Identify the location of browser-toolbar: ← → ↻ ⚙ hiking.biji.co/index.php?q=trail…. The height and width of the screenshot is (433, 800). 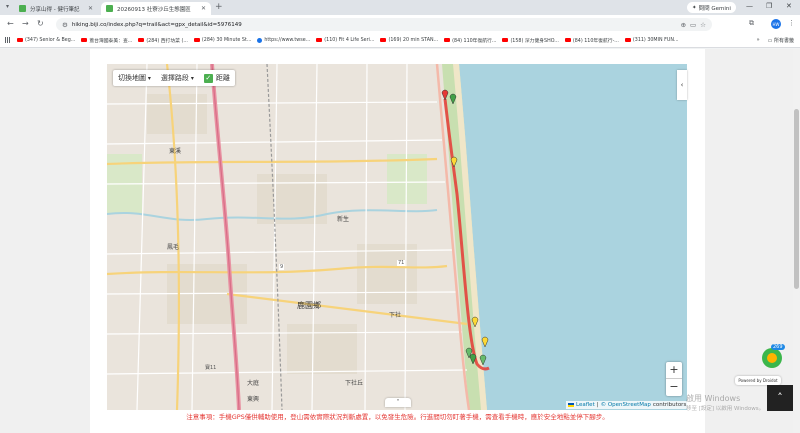
(400, 24).